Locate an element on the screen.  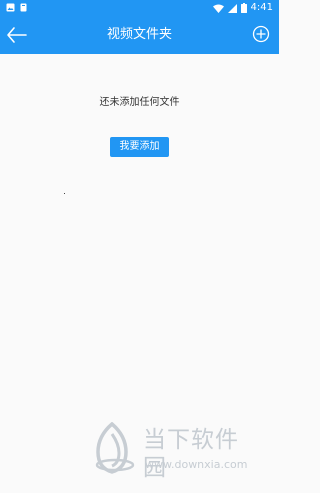
page-title: 视频文件夹 is located at coordinates (139, 34).